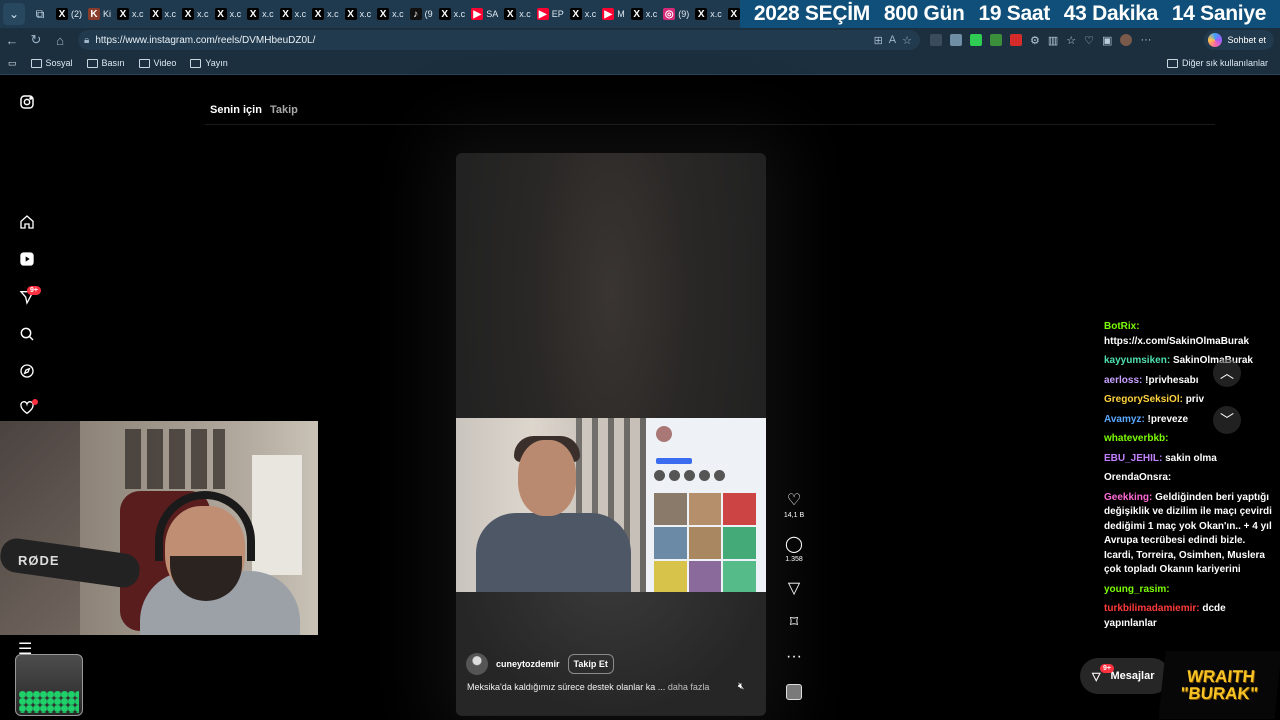  I want to click on author-avatar, so click(477, 664).